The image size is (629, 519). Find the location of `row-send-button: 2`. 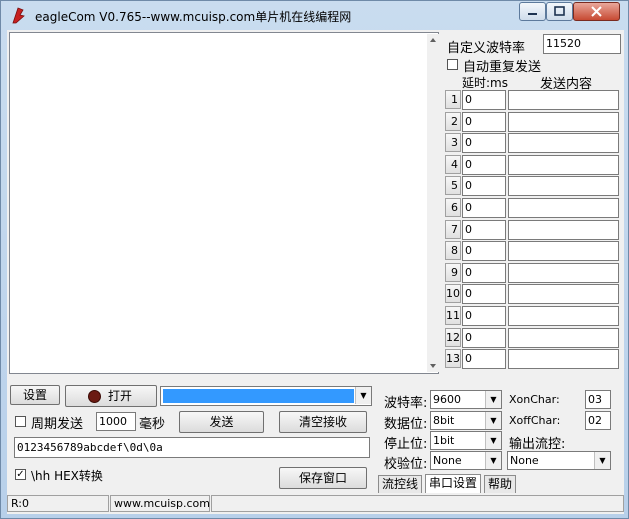

row-send-button: 2 is located at coordinates (453, 121).